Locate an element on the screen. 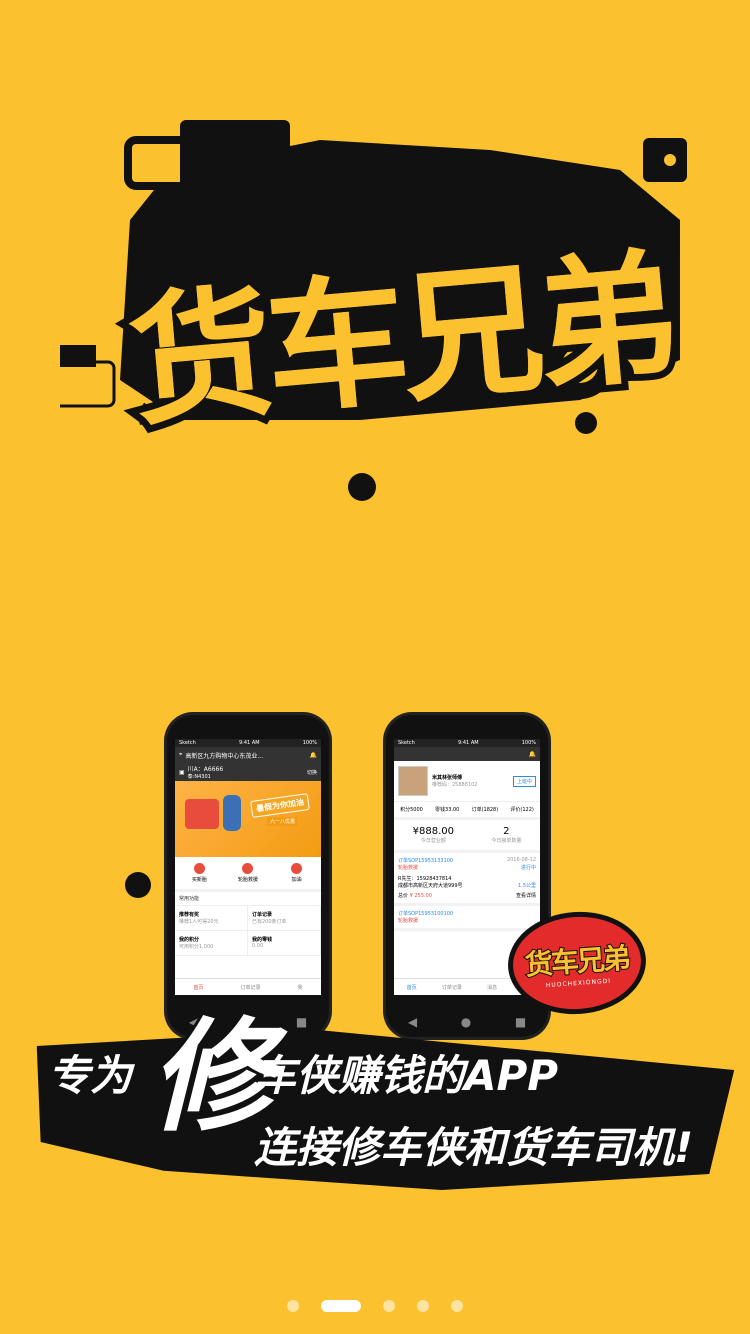 This screenshot has width=750, height=1334. promo-banner: 暑假为你加油 六一八优惠 is located at coordinates (248, 819).